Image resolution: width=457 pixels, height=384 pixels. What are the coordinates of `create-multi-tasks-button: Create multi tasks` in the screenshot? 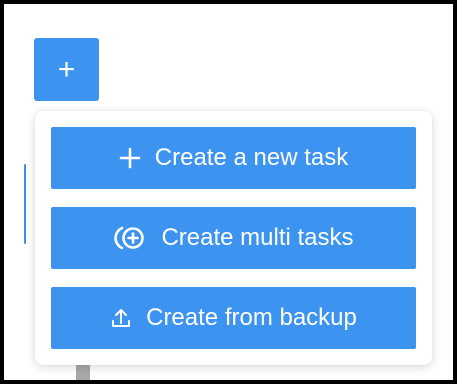 It's located at (233, 238).